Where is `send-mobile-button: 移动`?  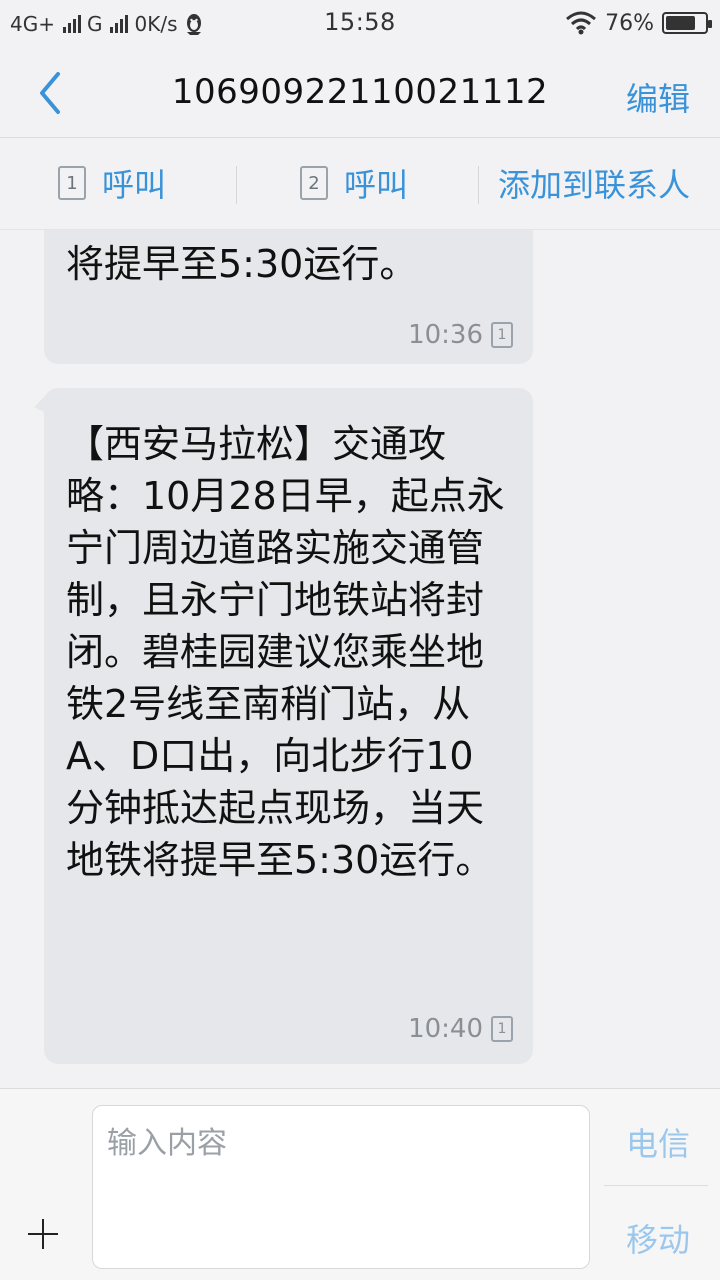 send-mobile-button: 移动 is located at coordinates (658, 1238).